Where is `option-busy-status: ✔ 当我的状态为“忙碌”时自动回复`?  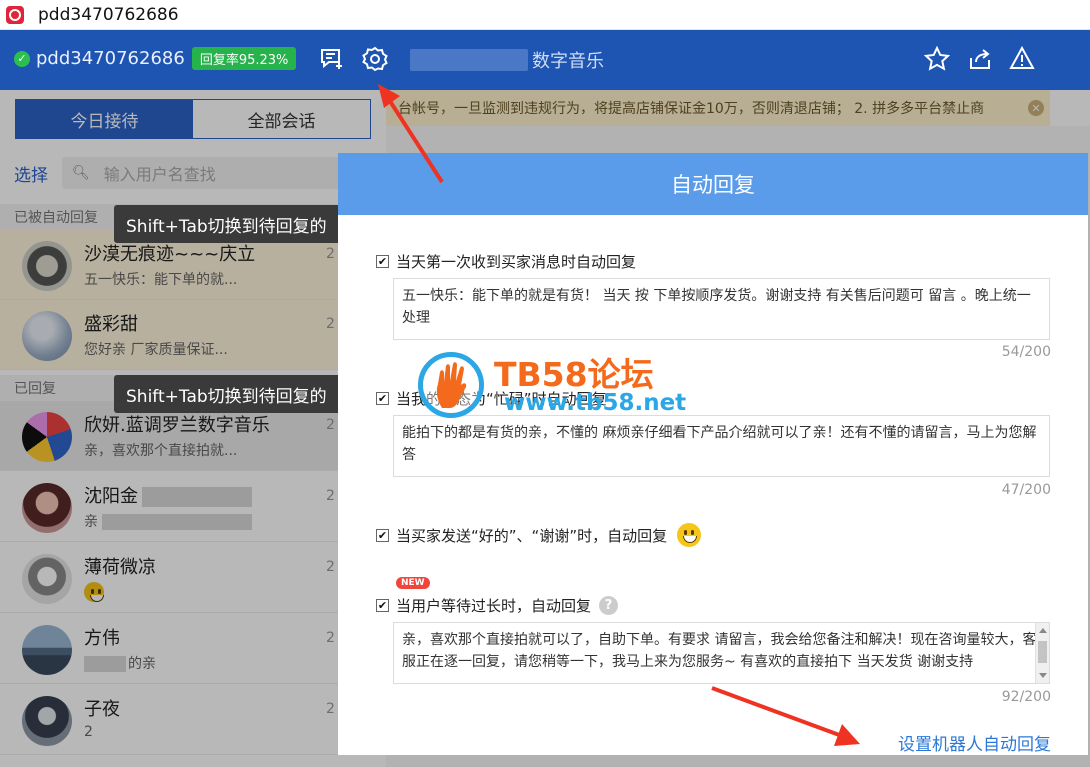
option-busy-status: ✔ 当我的状态为“忙碌”时自动回复 is located at coordinates (491, 398).